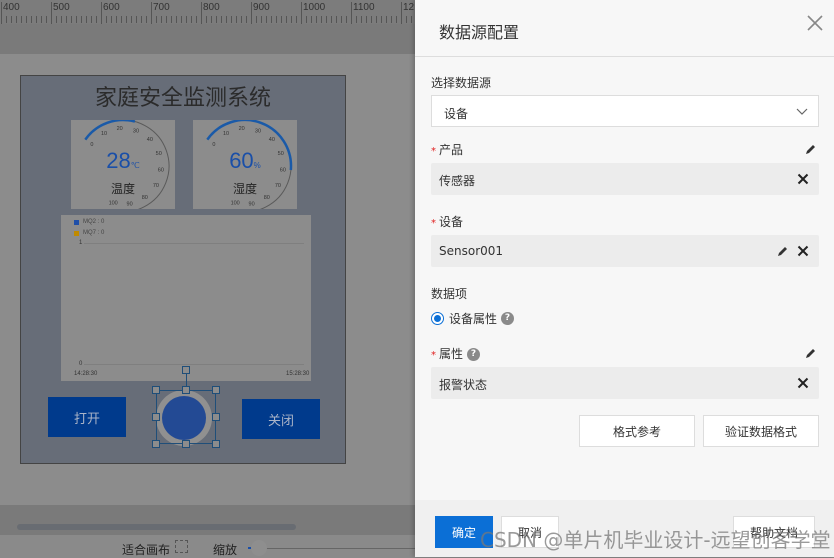 The image size is (834, 558). Describe the element at coordinates (76, 222) in the screenshot. I see `legend-swatch` at that location.